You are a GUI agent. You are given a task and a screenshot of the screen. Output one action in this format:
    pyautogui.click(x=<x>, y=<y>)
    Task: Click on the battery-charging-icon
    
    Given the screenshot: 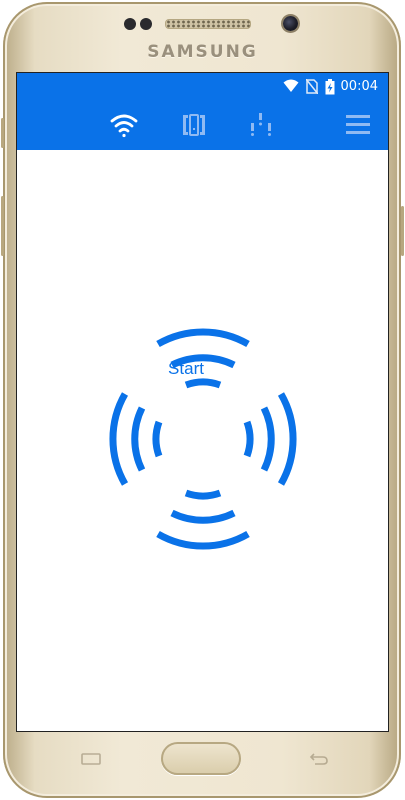 What is the action you would take?
    pyautogui.click(x=330, y=89)
    